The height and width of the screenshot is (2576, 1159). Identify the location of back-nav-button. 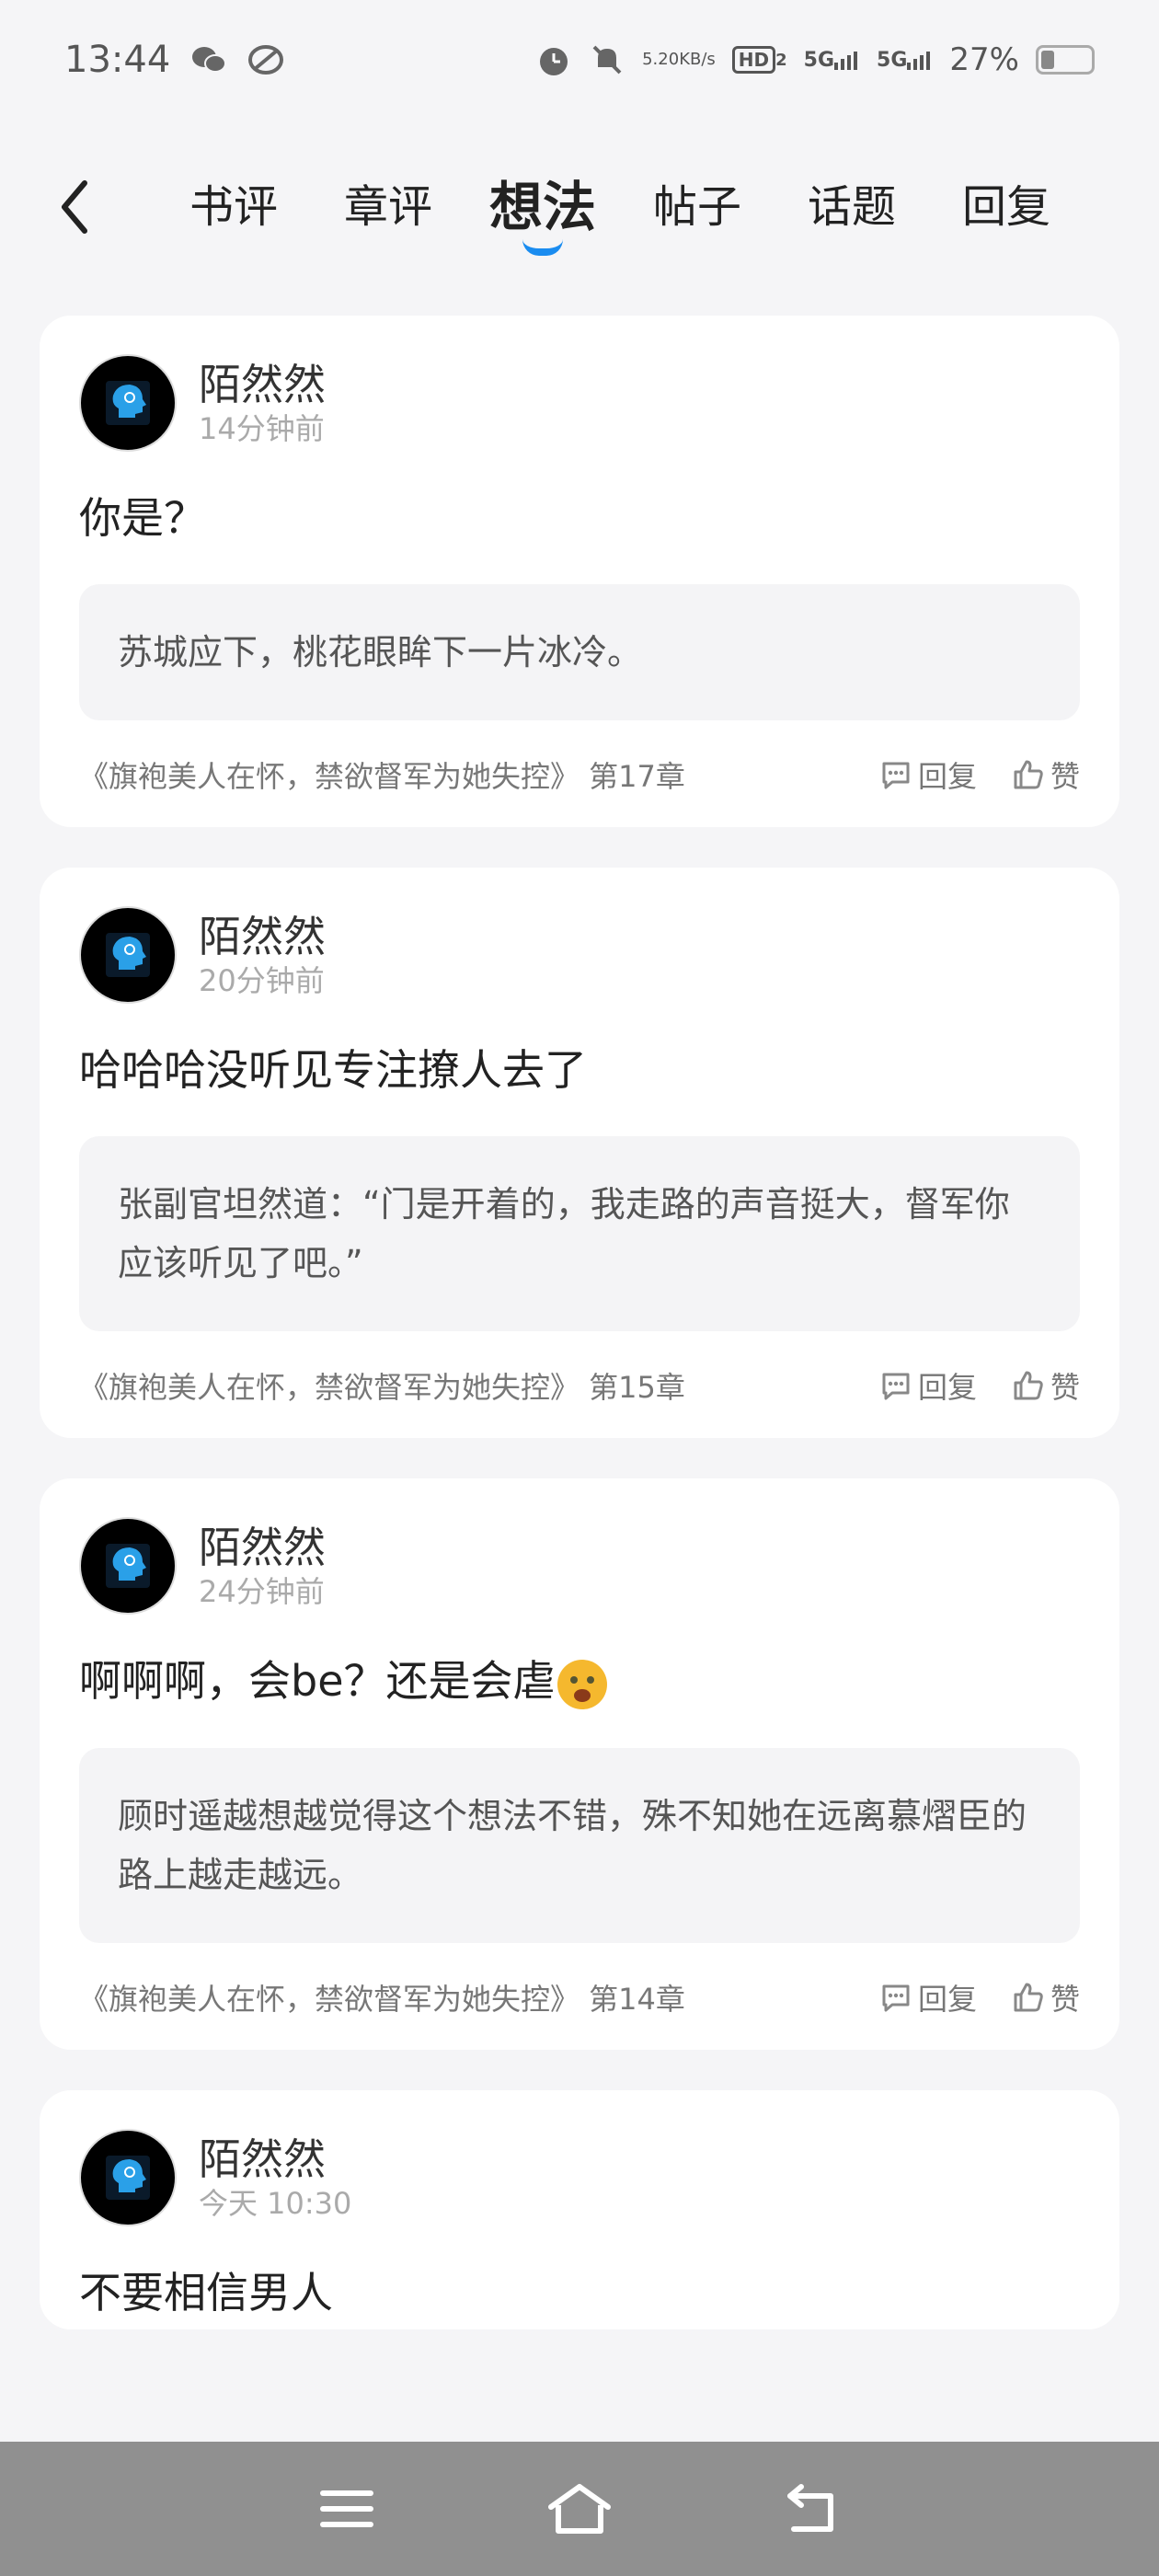
(812, 2508).